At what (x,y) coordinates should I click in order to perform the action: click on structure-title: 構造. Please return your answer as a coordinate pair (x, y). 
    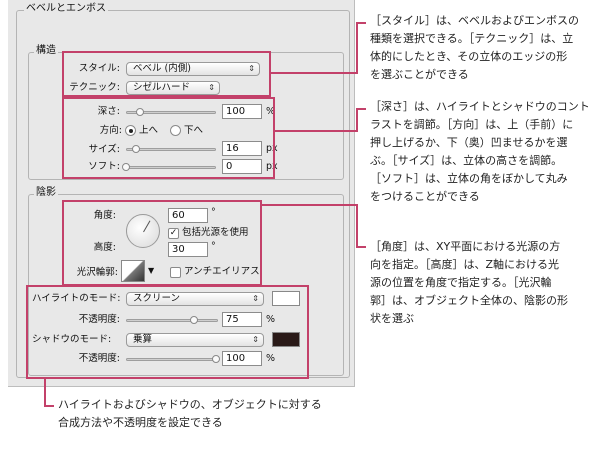
    Looking at the image, I should click on (46, 51).